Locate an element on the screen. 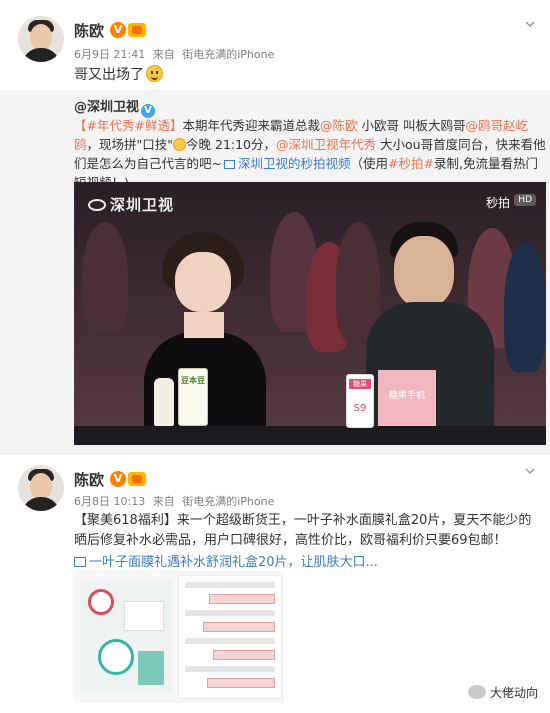  post-date: 6月9日 21:41 is located at coordinates (109, 54).